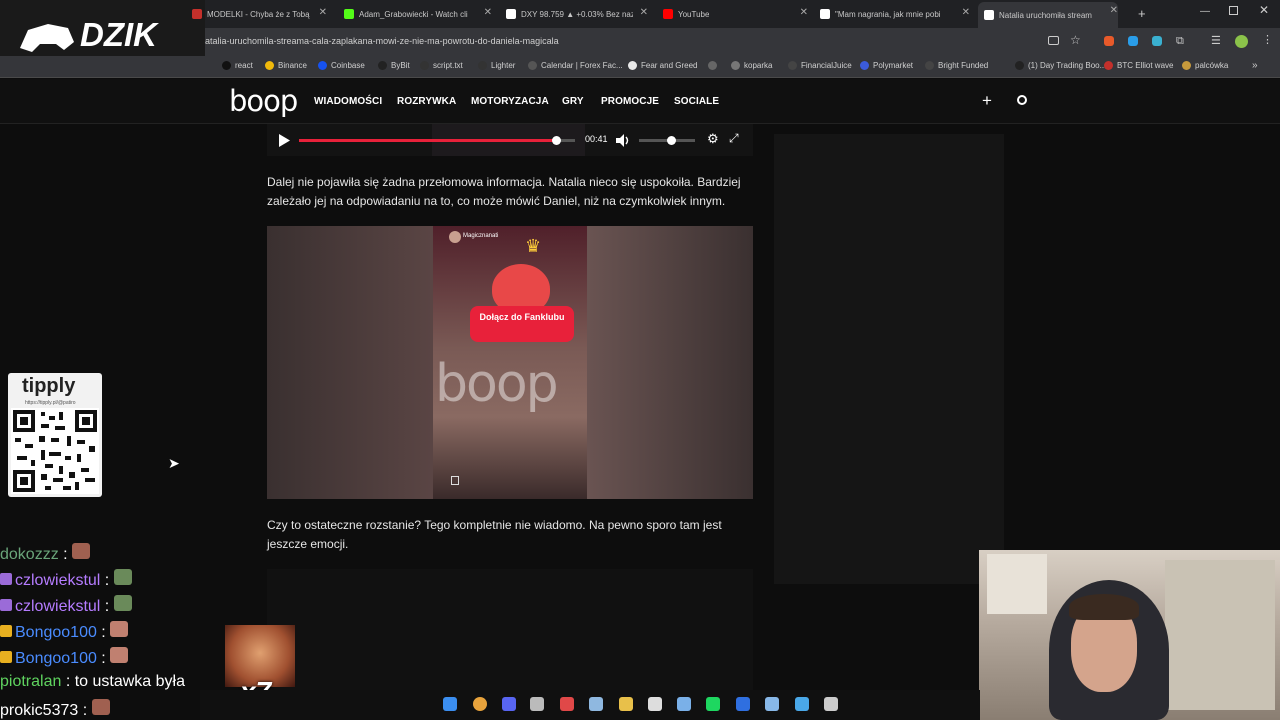 The width and height of the screenshot is (1280, 720). I want to click on progress-handle, so click(556, 140).